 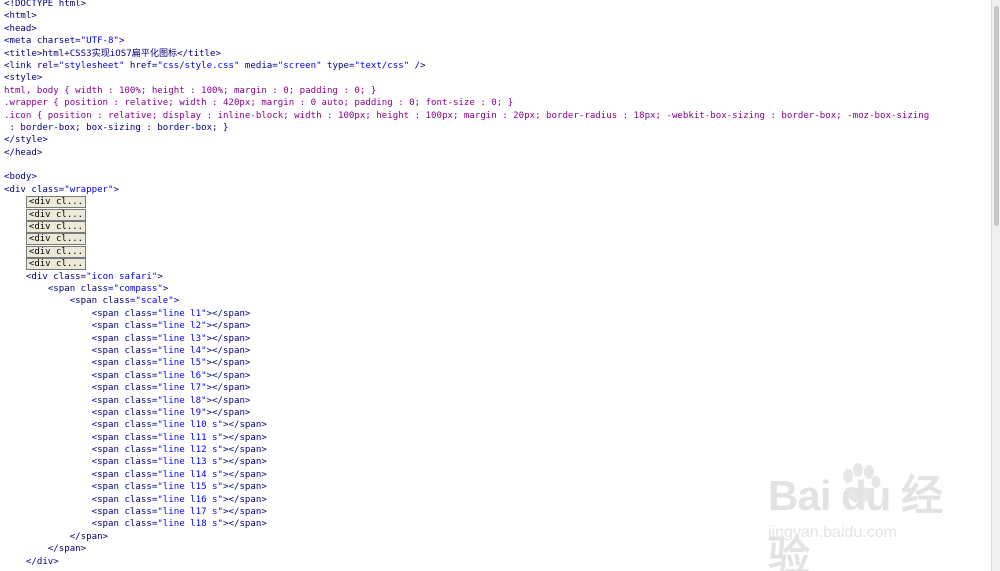 What do you see at coordinates (20, 16) in the screenshot?
I see `code-line: <html>` at bounding box center [20, 16].